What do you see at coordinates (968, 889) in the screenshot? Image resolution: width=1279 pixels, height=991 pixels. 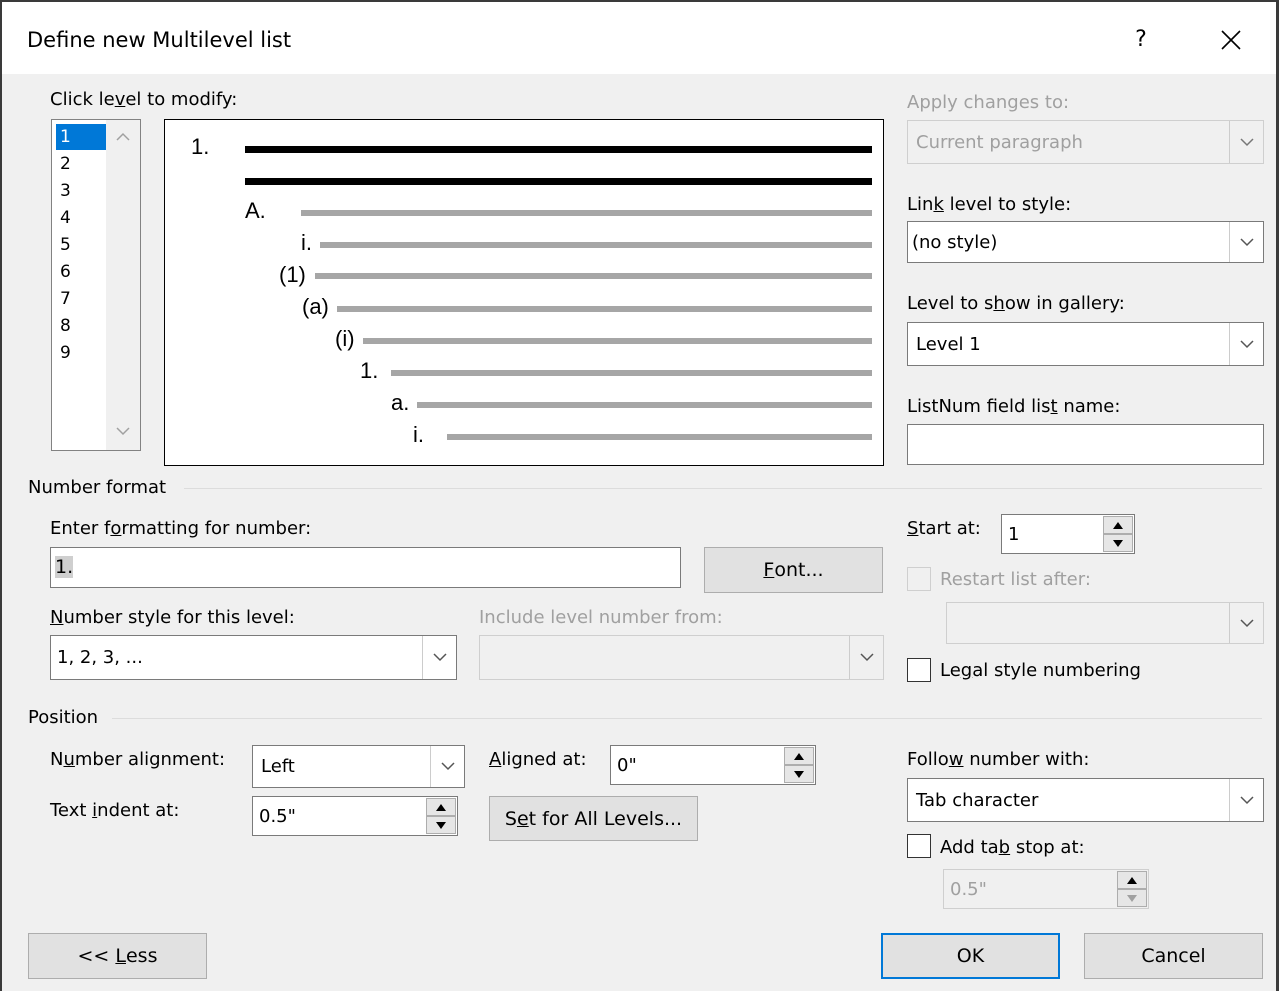 I see `tab-stop-value: 0.5"` at bounding box center [968, 889].